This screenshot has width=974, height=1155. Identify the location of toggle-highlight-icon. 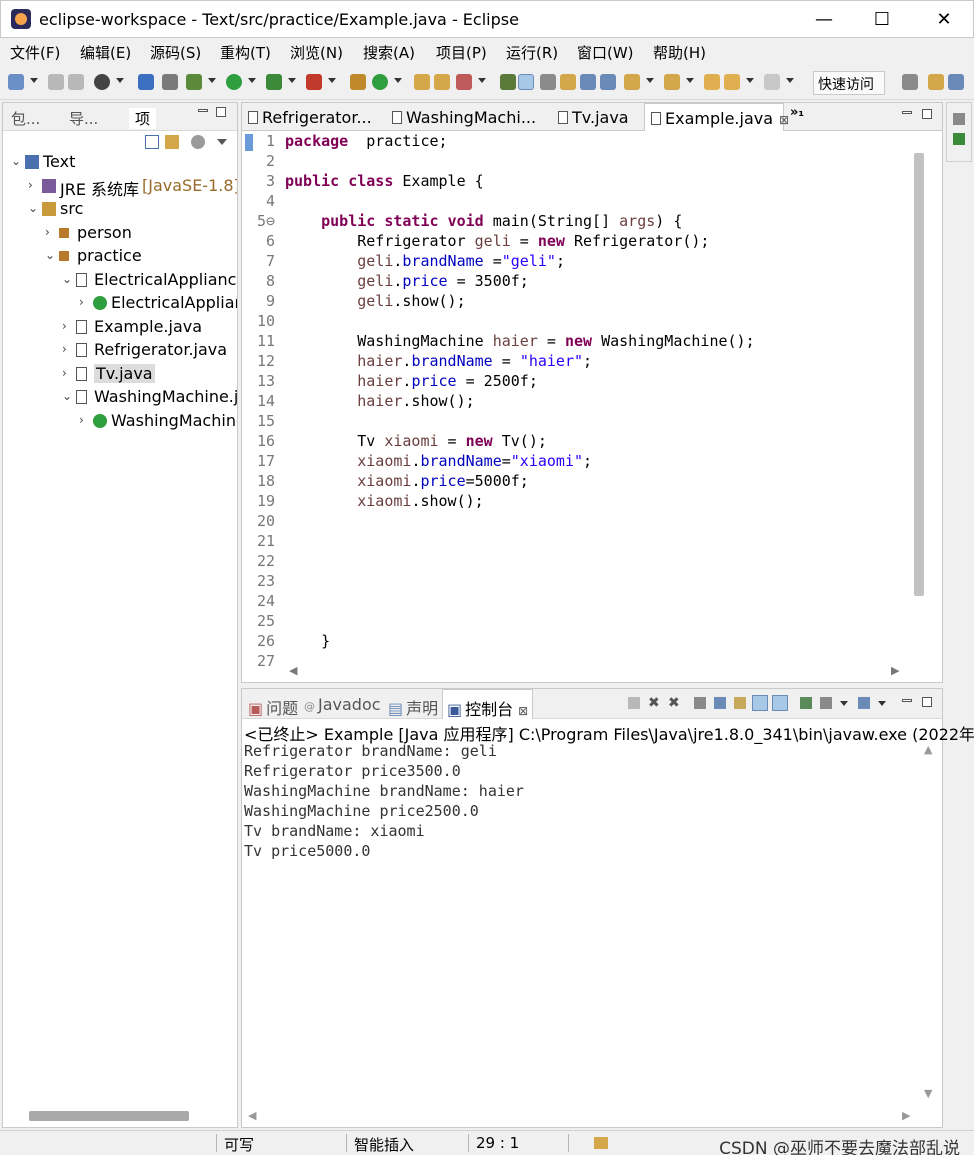
(526, 82).